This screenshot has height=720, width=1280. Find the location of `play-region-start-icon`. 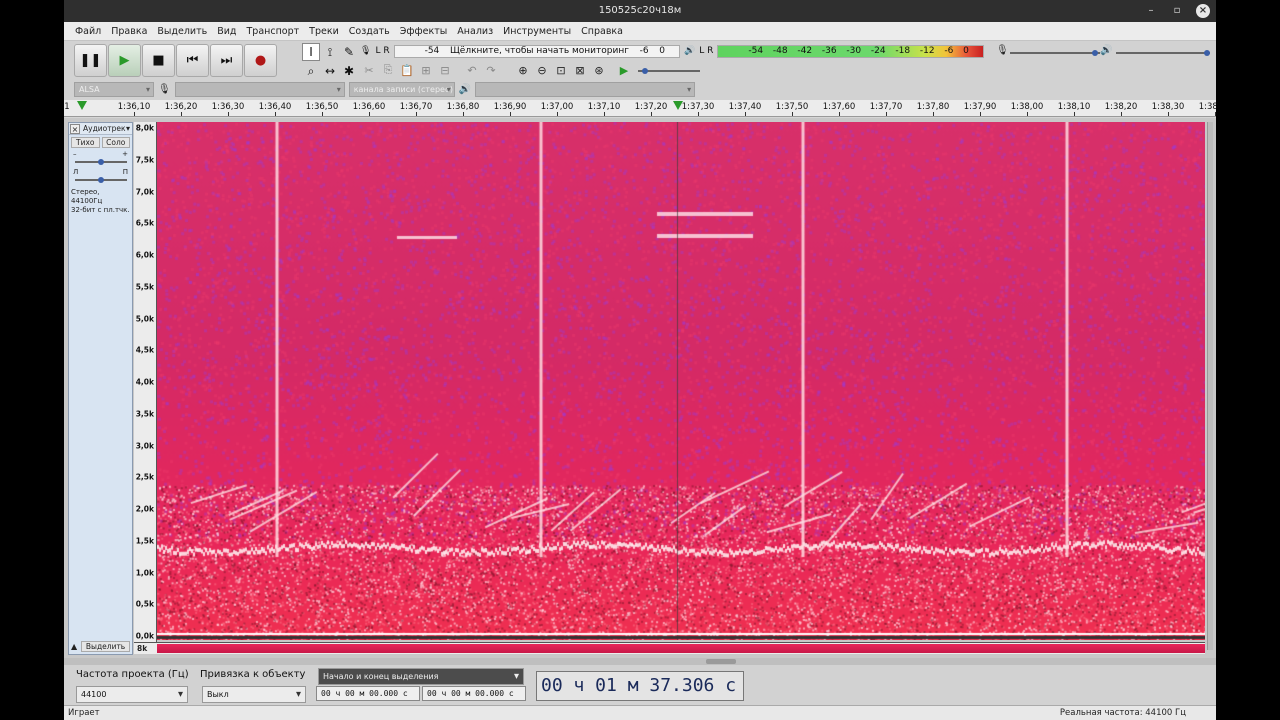

play-region-start-icon is located at coordinates (82, 105).